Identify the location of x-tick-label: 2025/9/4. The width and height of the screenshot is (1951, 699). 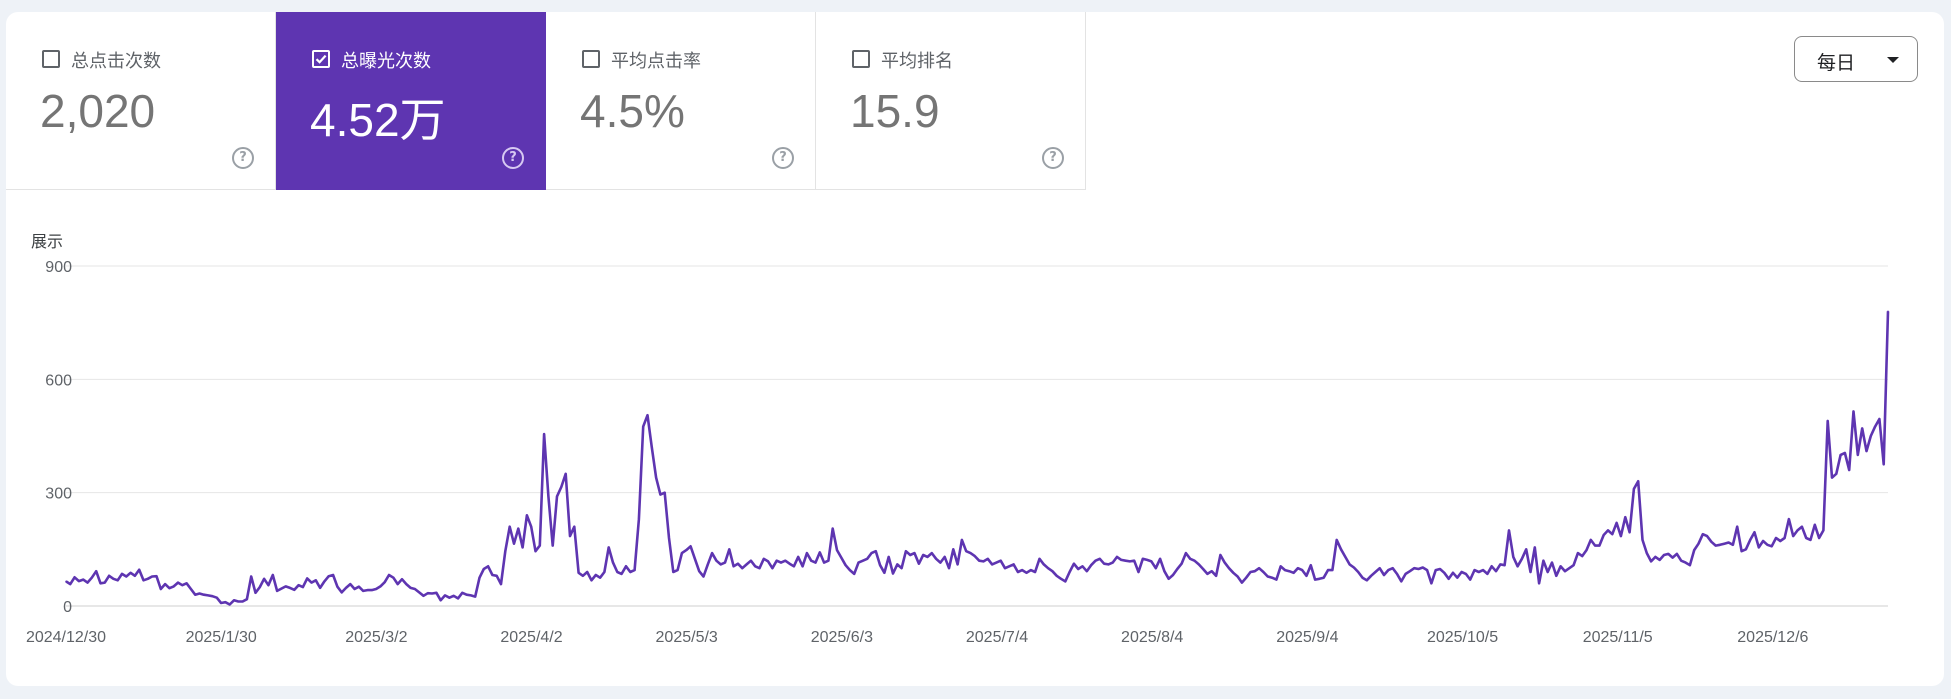
(1307, 637).